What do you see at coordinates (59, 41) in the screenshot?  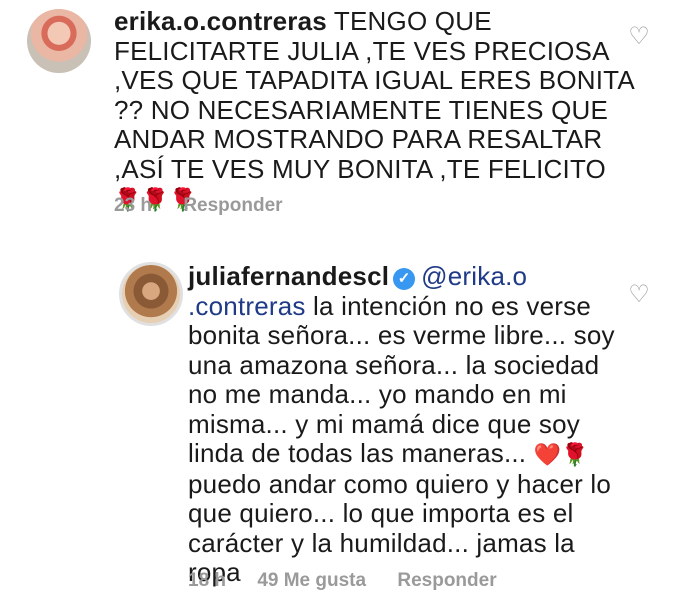 I see `avatar-erika` at bounding box center [59, 41].